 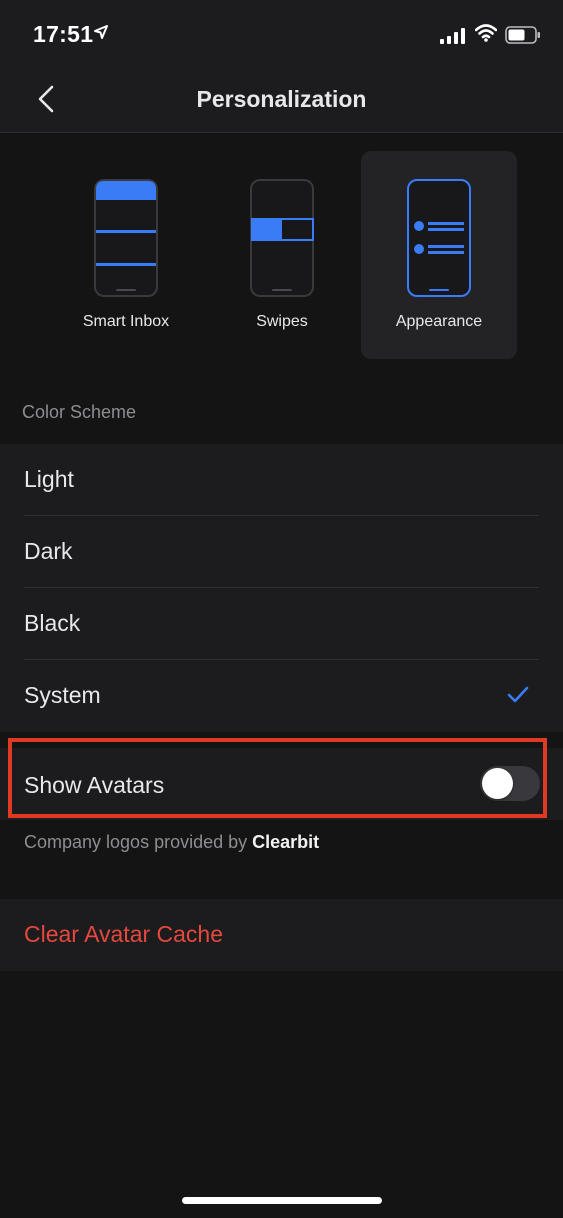 What do you see at coordinates (282, 1200) in the screenshot?
I see `home-indicator` at bounding box center [282, 1200].